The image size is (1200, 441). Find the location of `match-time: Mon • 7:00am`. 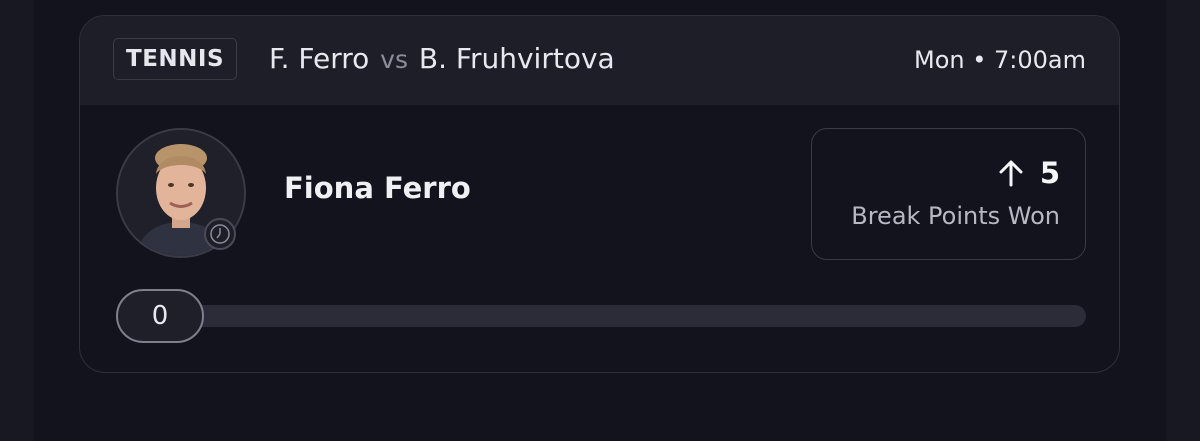

match-time: Mon • 7:00am is located at coordinates (1000, 60).